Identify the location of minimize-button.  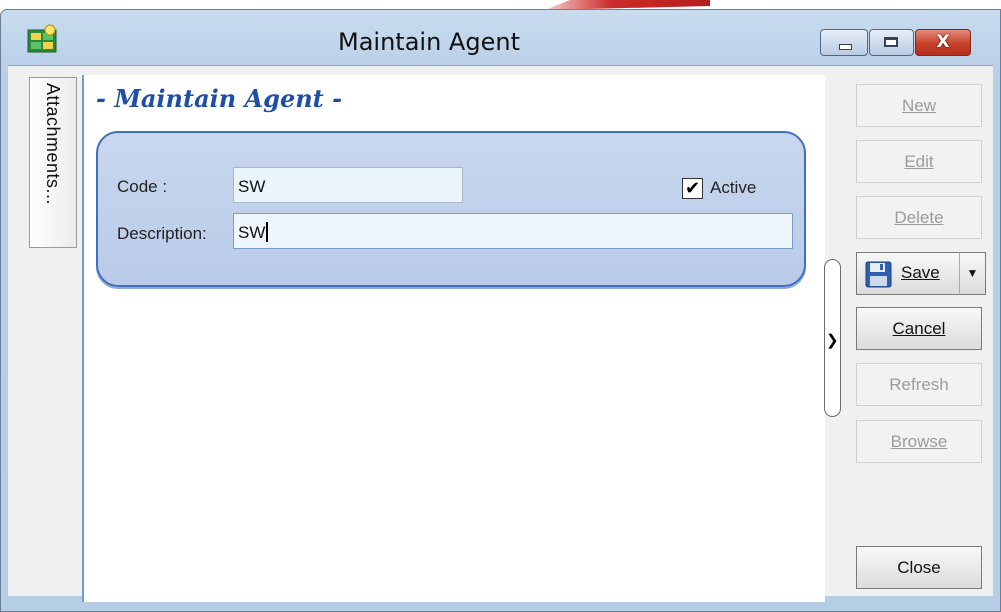
(844, 42).